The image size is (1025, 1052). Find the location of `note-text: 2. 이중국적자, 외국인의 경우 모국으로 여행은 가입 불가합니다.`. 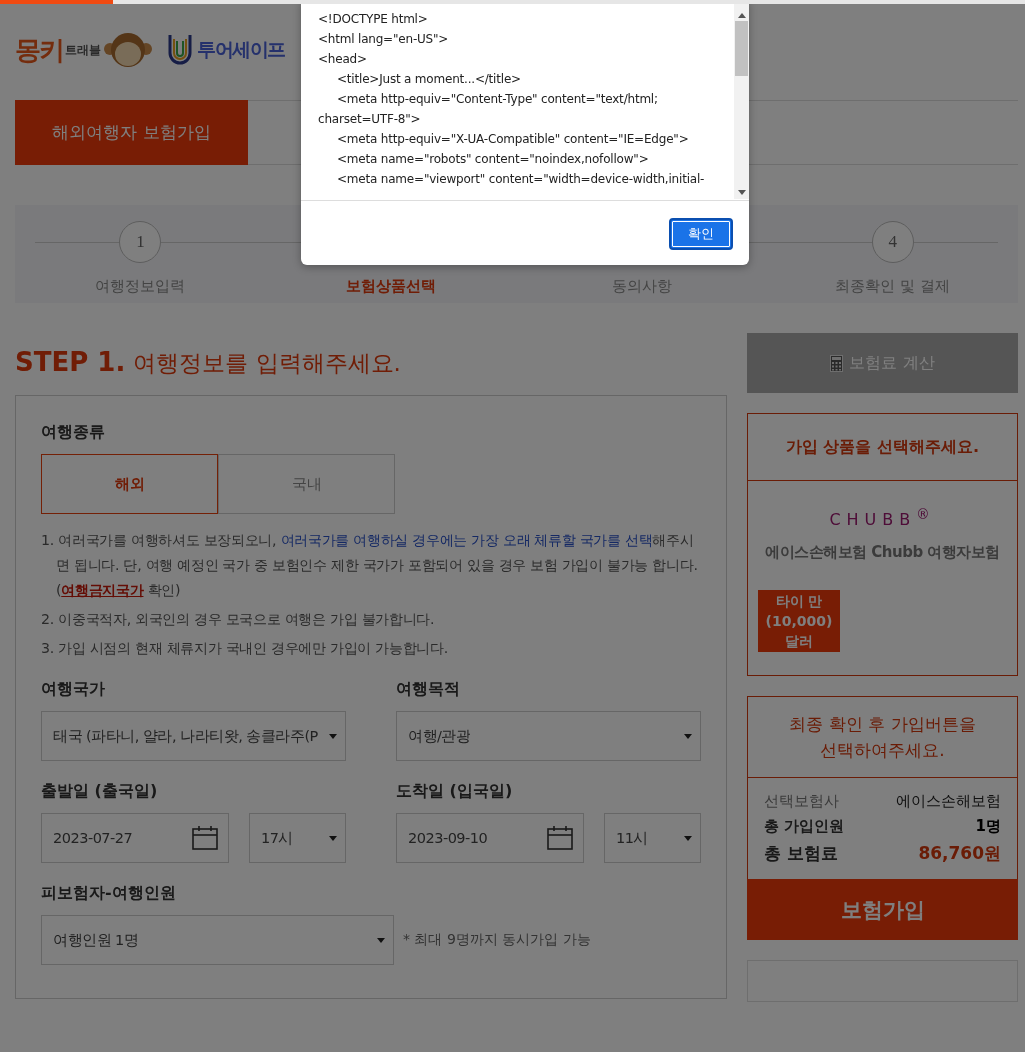

note-text: 2. 이중국적자, 외국인의 경우 모국으로 여행은 가입 불가합니다. is located at coordinates (238, 619).